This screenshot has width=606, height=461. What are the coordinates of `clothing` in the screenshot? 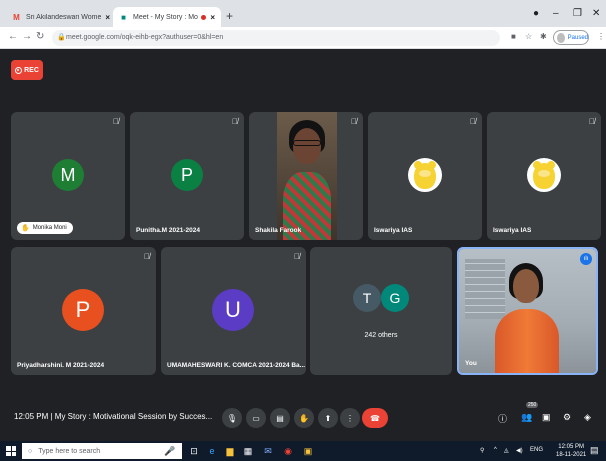 It's located at (527, 341).